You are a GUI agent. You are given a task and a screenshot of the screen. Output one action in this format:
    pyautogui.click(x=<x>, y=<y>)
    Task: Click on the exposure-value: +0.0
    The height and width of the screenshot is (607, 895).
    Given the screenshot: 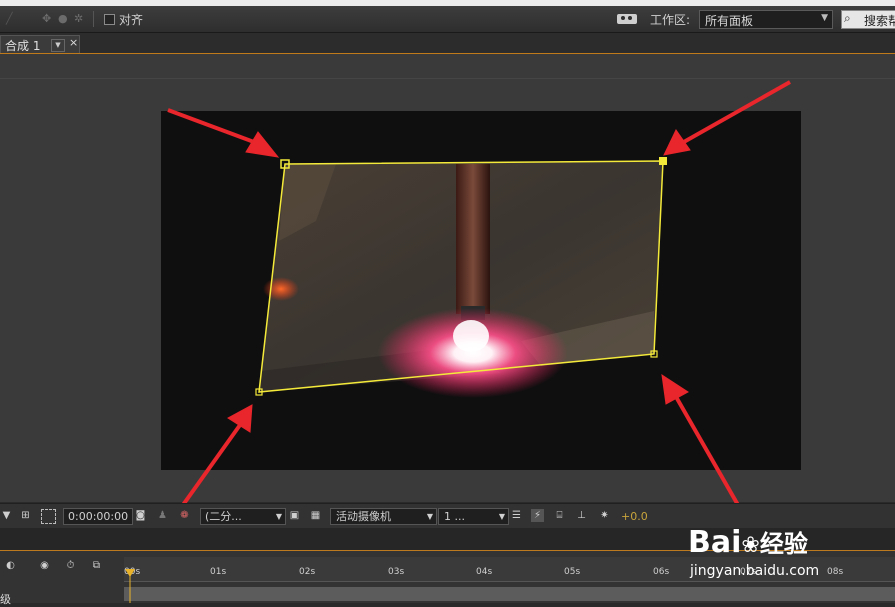 What is the action you would take?
    pyautogui.click(x=634, y=516)
    